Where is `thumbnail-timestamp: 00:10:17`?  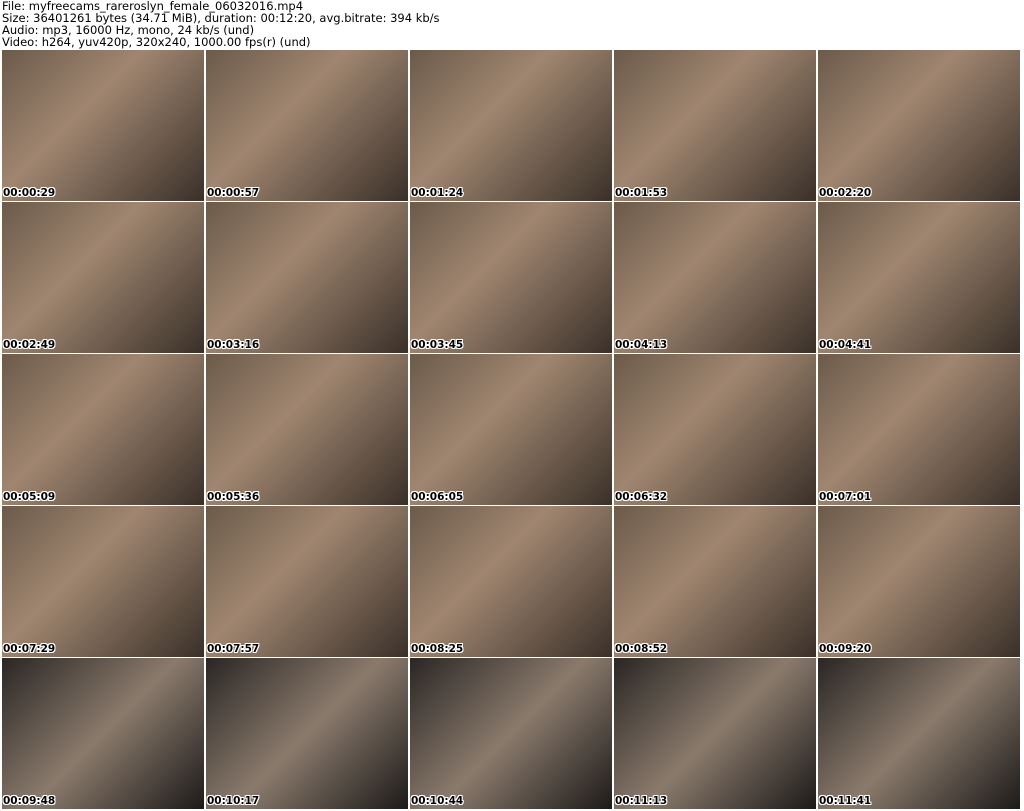
thumbnail-timestamp: 00:10:17 is located at coordinates (233, 801).